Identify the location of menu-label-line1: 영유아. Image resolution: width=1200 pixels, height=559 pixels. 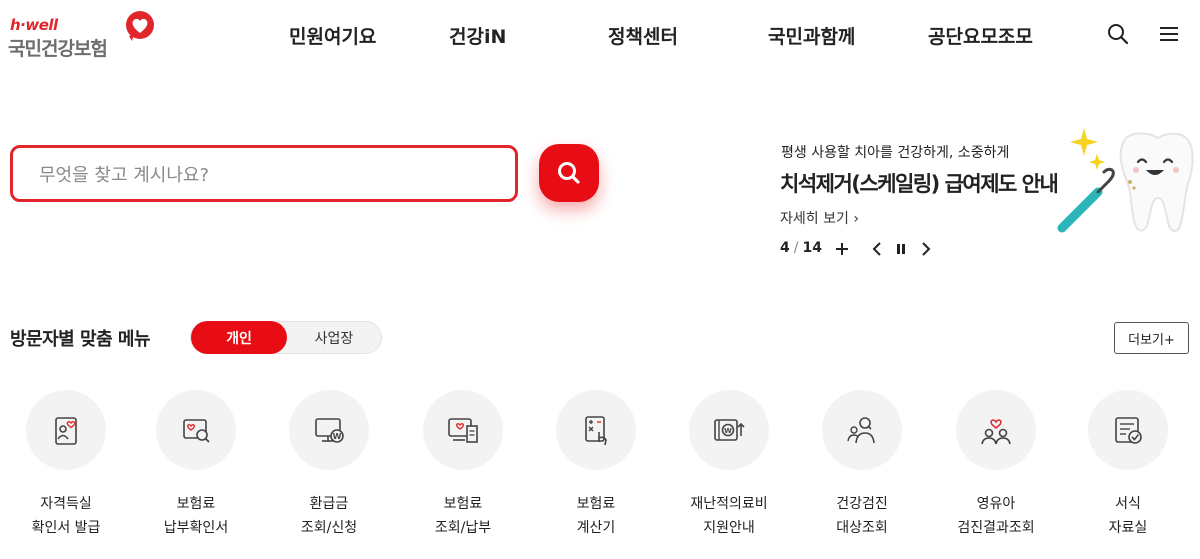
(996, 504).